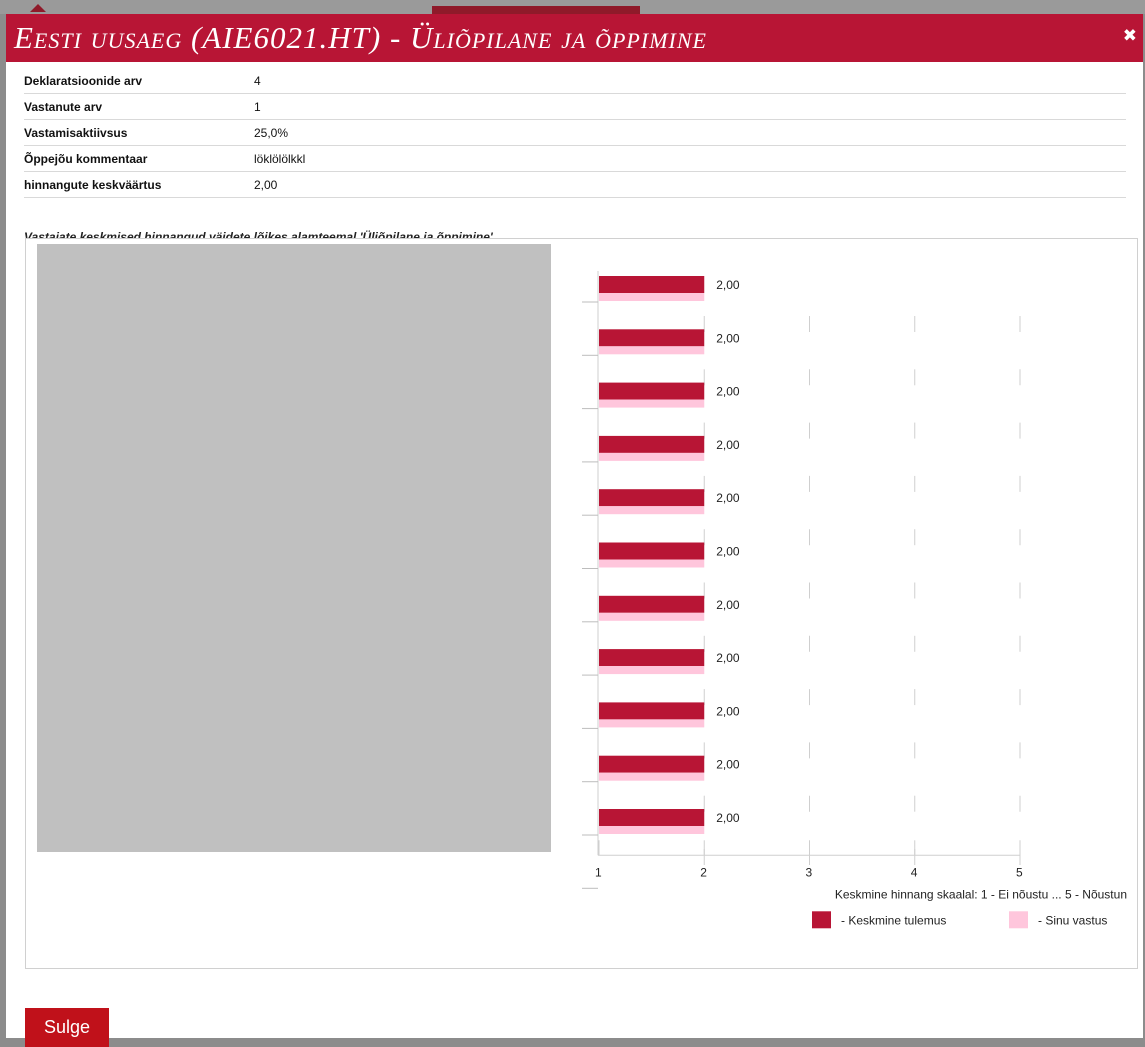 Image resolution: width=1145 pixels, height=1047 pixels. Describe the element at coordinates (83, 80) in the screenshot. I see `stat-label: Deklaratsioonide arv` at that location.